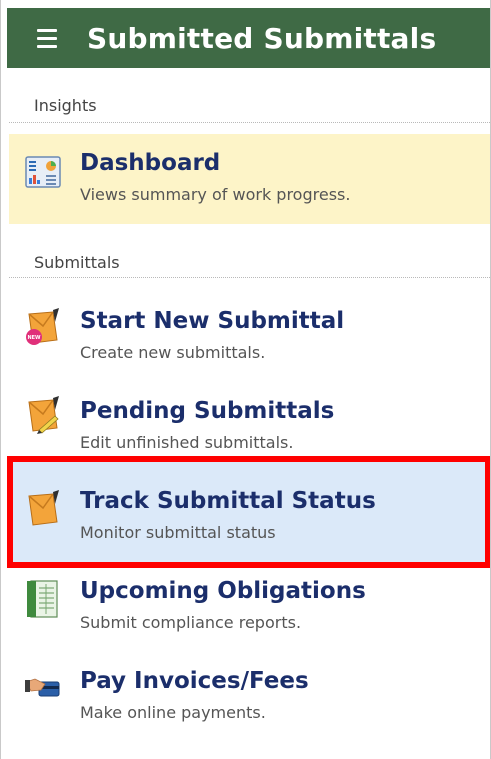 The image size is (491, 759). What do you see at coordinates (187, 442) in the screenshot?
I see `menu-item-description: Edit unfinished submittals.` at bounding box center [187, 442].